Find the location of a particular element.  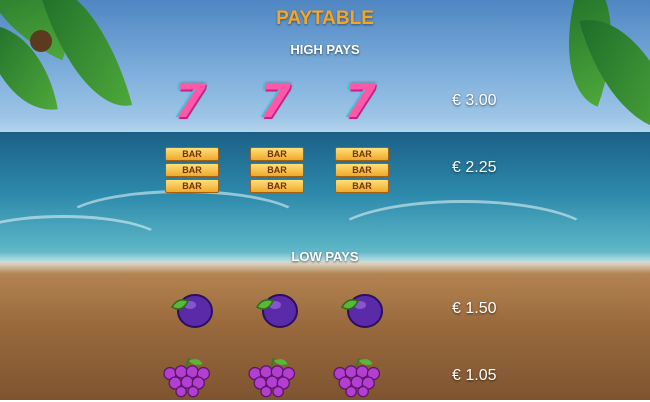

low-pays-heading: LOW PAYS is located at coordinates (325, 256).